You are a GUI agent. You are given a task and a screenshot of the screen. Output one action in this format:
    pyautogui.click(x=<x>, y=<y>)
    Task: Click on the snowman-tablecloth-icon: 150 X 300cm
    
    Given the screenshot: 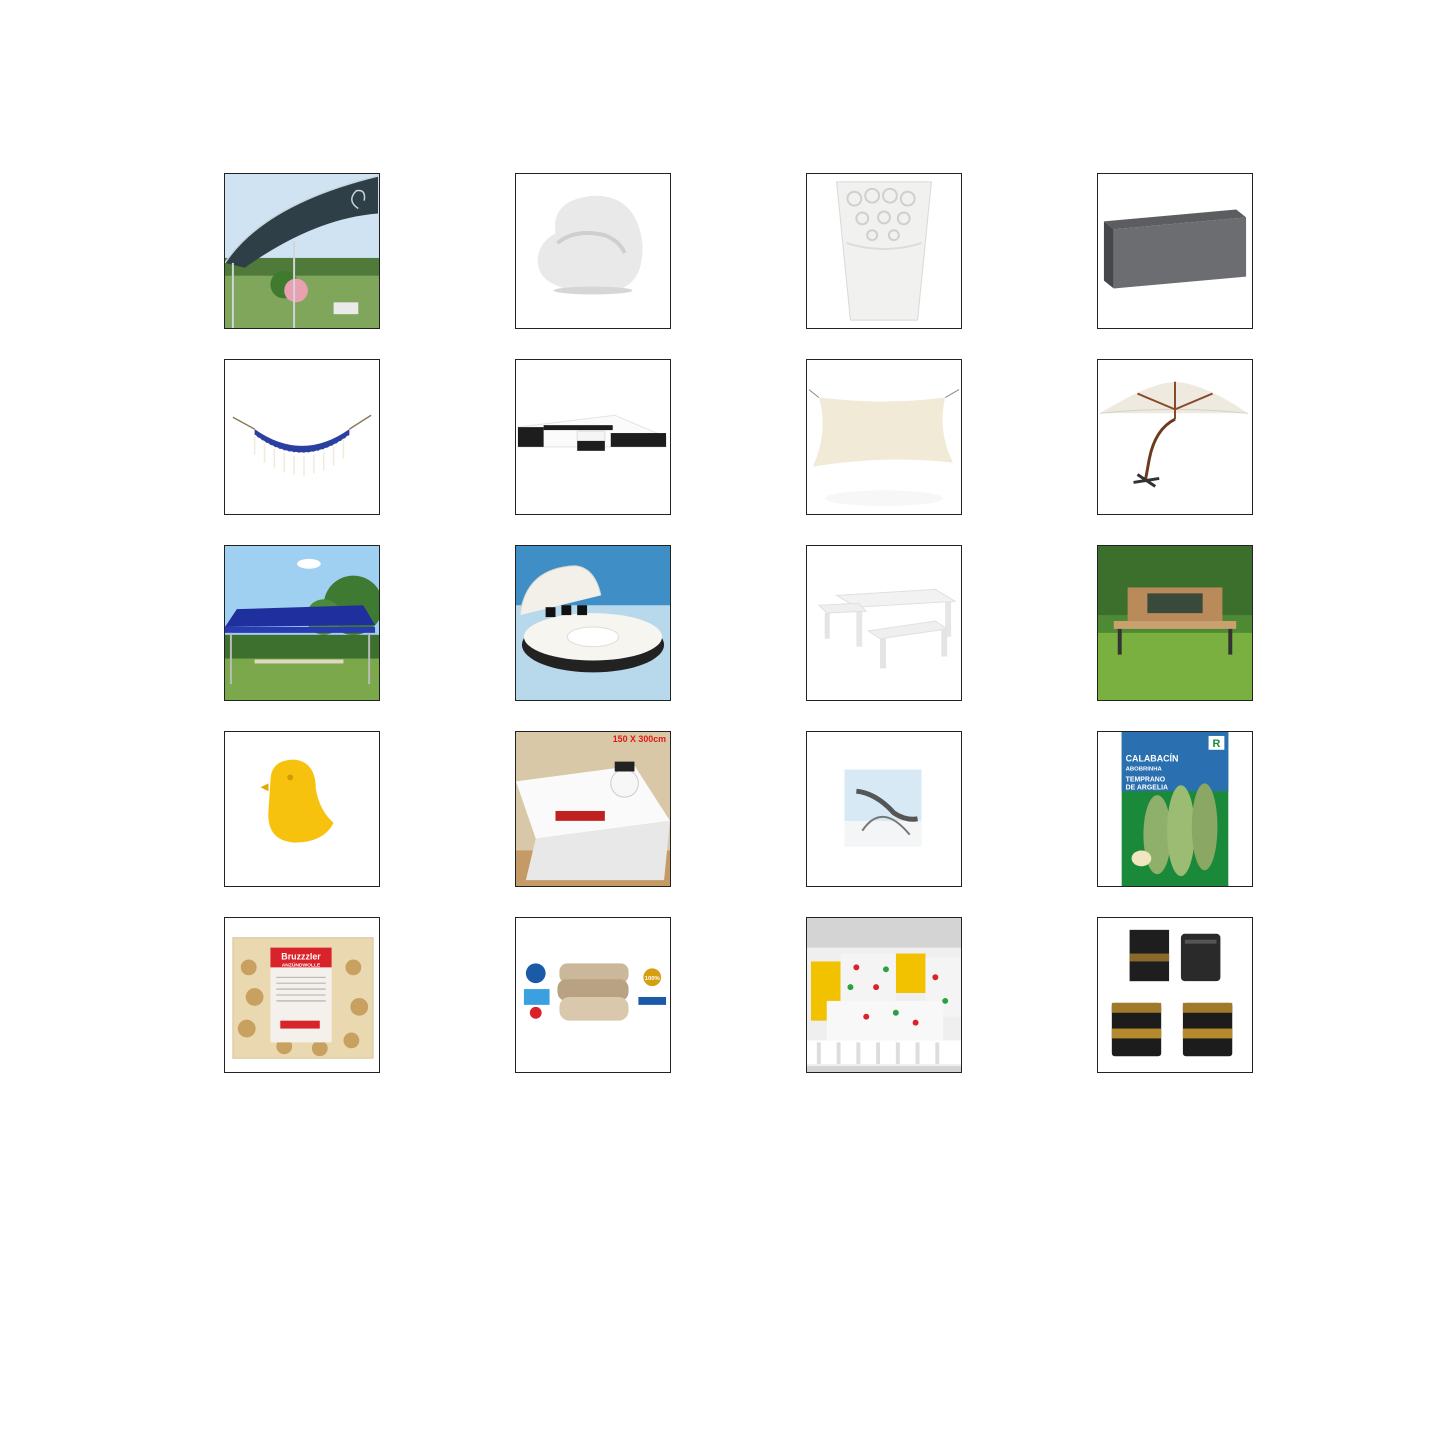 What is the action you would take?
    pyautogui.click(x=593, y=809)
    